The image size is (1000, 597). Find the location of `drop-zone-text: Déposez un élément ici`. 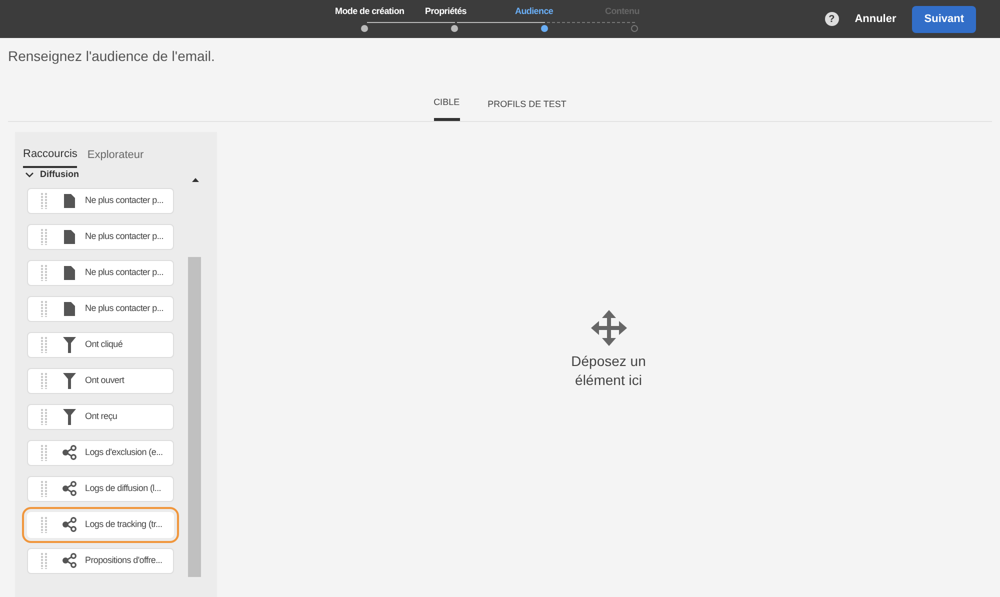

drop-zone-text: Déposez un élément ici is located at coordinates (608, 371).